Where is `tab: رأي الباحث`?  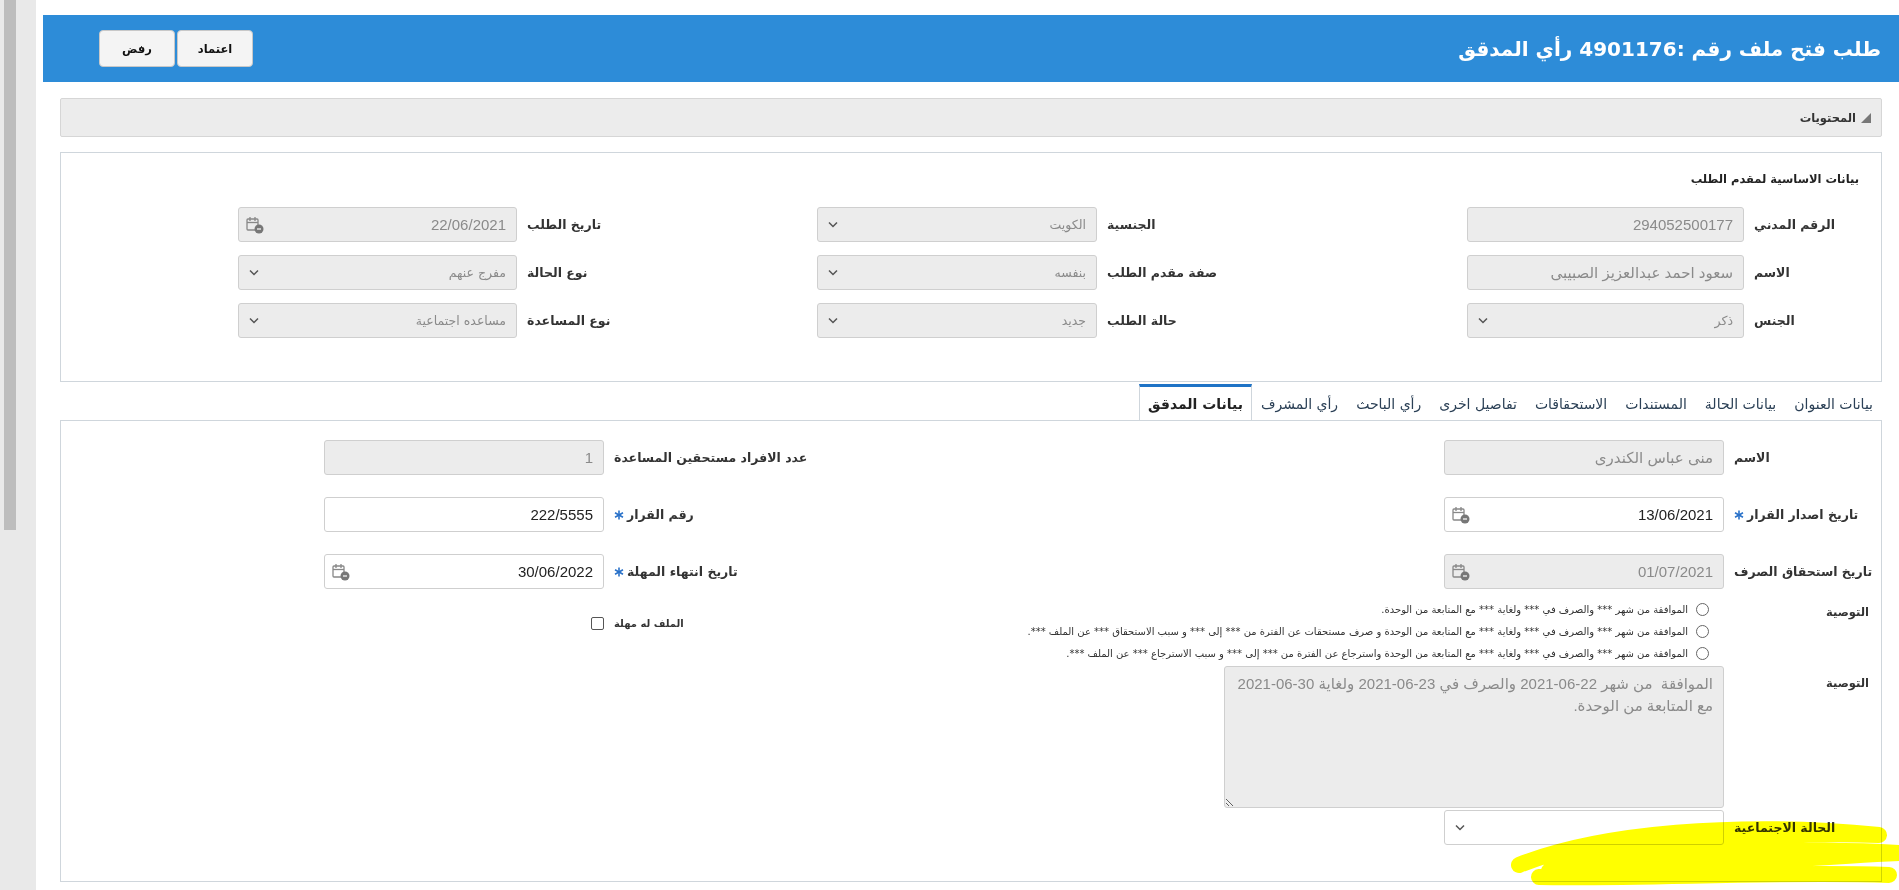
tab: رأي الباحث is located at coordinates (1389, 403).